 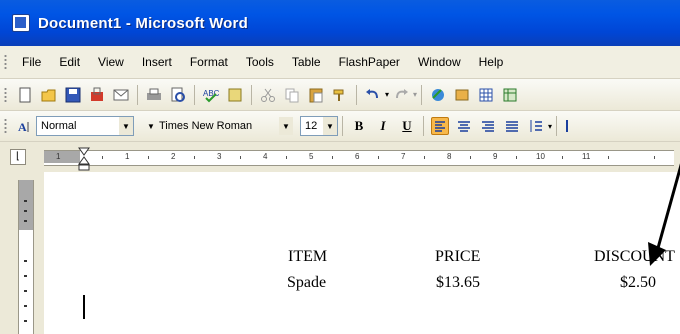 What do you see at coordinates (440, 126) in the screenshot?
I see `align-left-icon` at bounding box center [440, 126].